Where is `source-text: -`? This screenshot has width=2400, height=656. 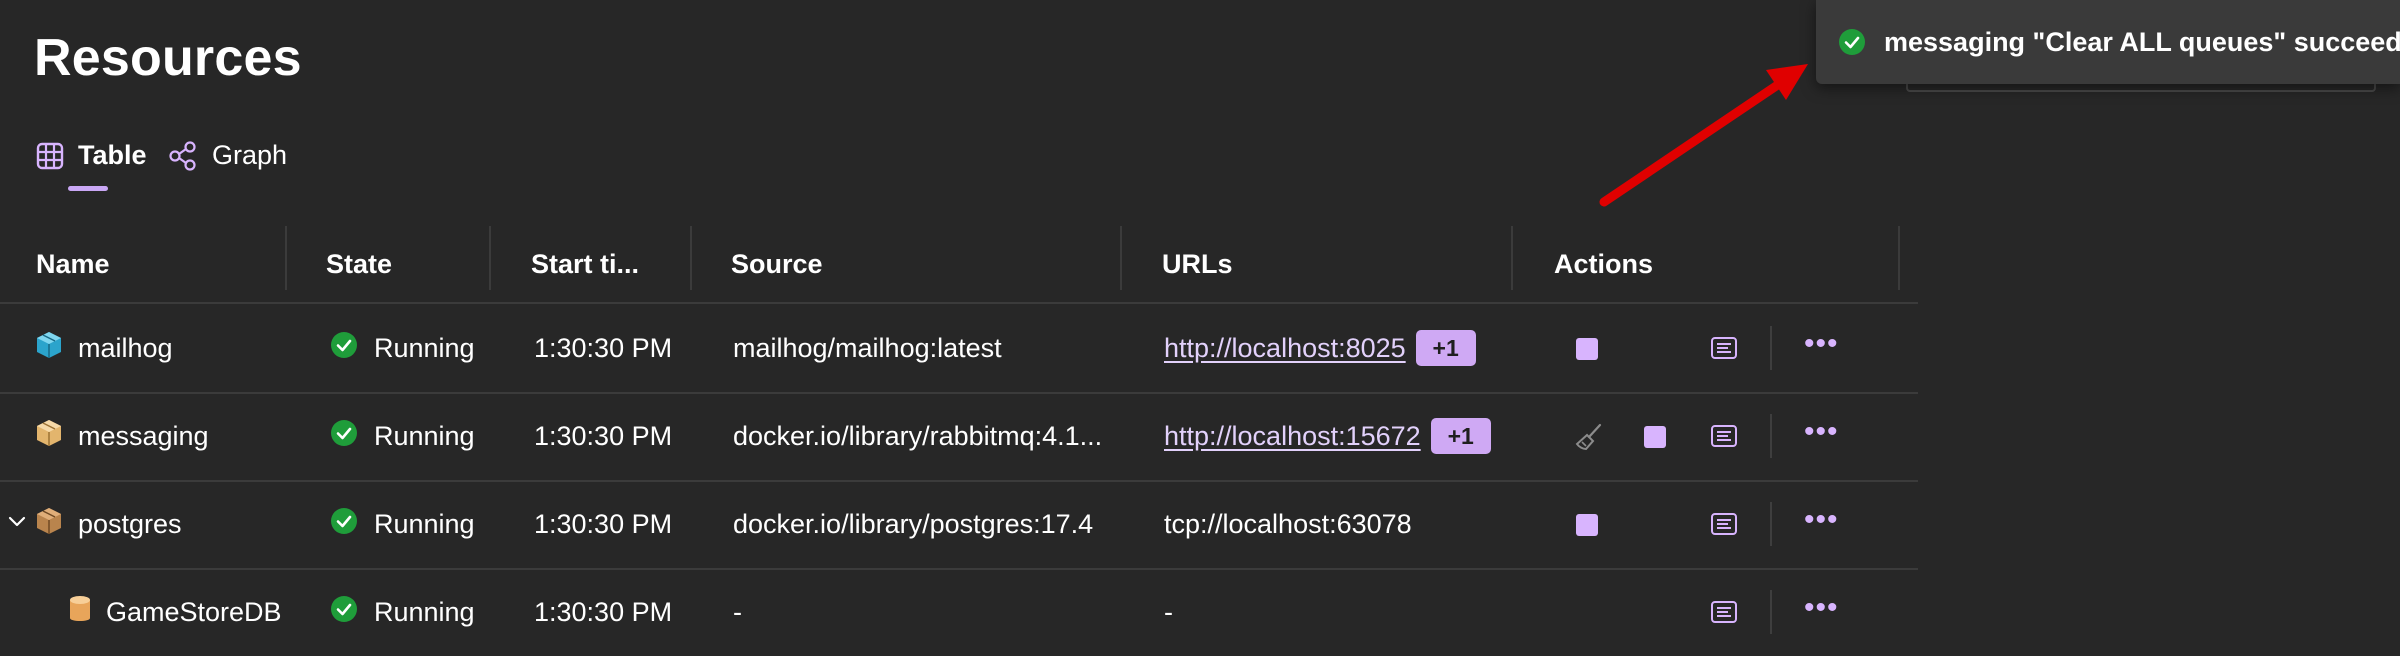
source-text: - is located at coordinates (737, 611).